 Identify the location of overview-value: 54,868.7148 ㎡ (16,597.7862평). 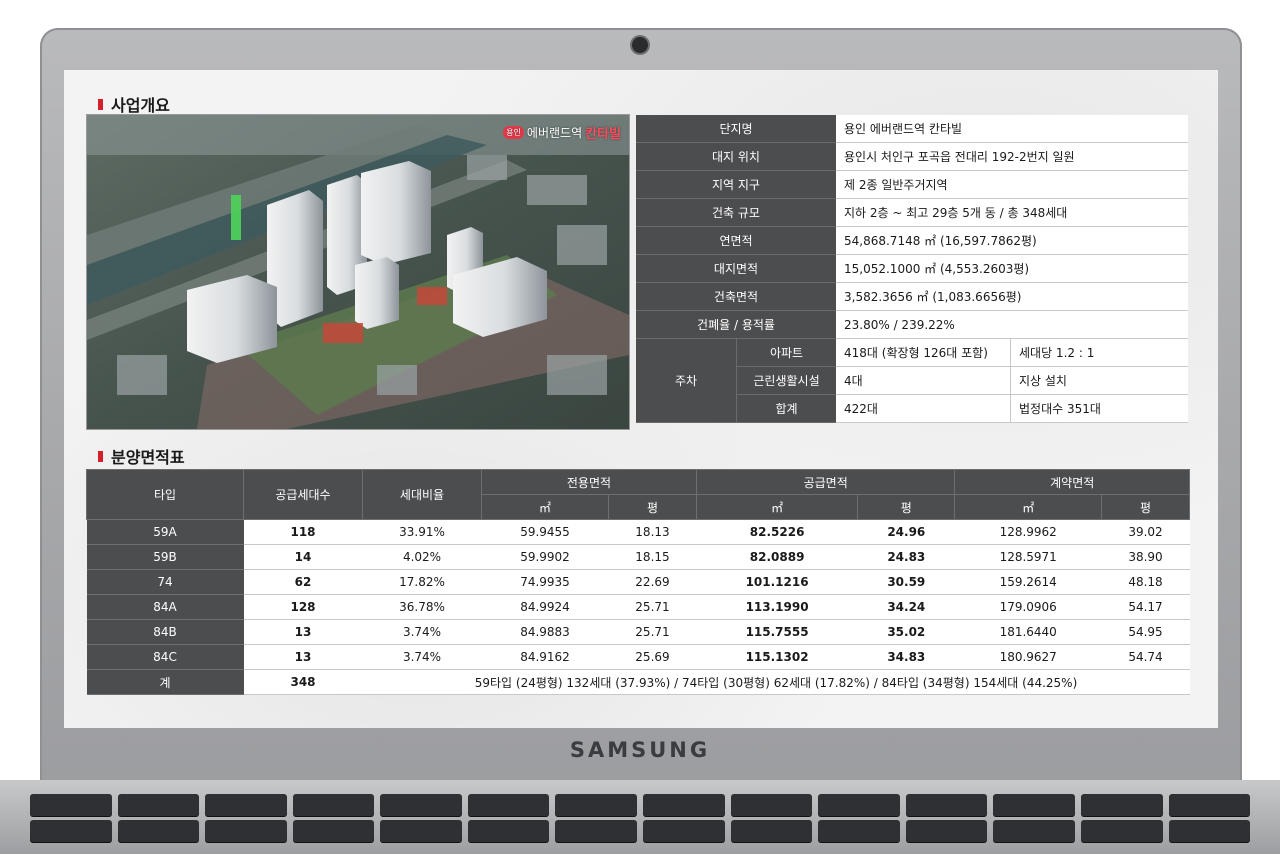
(1012, 240).